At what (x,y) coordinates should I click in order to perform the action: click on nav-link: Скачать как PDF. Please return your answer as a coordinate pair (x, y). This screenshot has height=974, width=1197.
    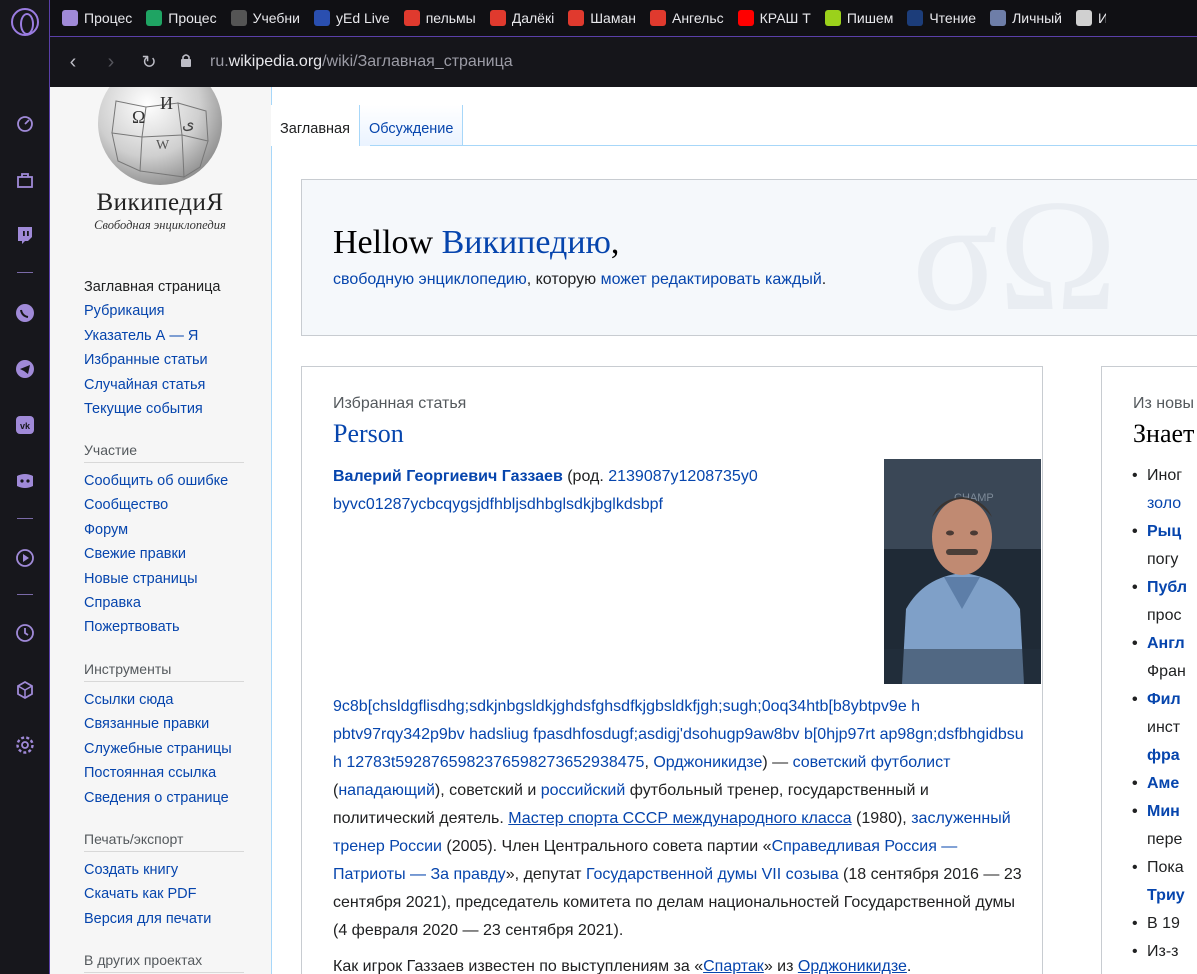
    Looking at the image, I should click on (164, 894).